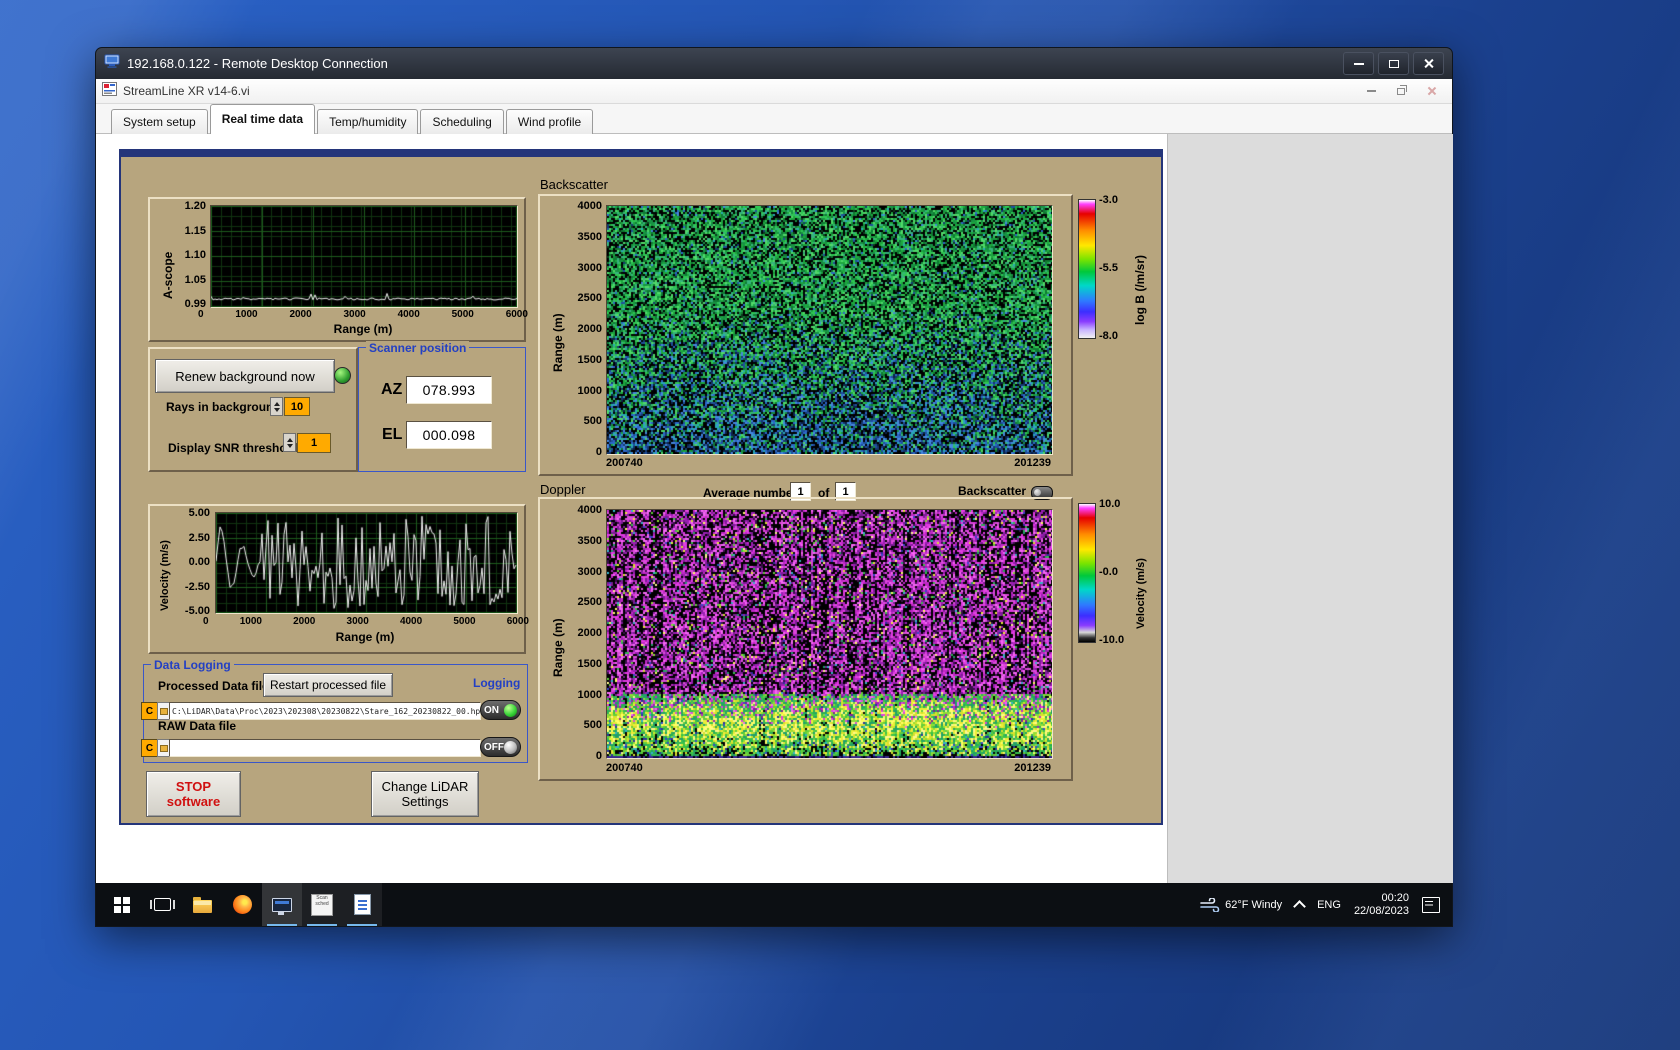 Image resolution: width=1680 pixels, height=1050 pixels. I want to click on snr-value-field: 1, so click(314, 443).